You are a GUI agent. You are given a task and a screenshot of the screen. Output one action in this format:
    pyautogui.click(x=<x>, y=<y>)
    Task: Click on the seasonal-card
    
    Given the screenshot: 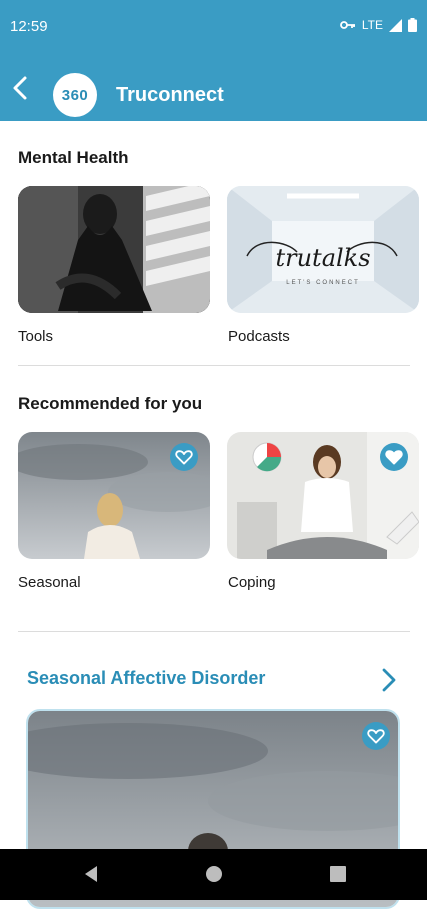 What is the action you would take?
    pyautogui.click(x=114, y=495)
    